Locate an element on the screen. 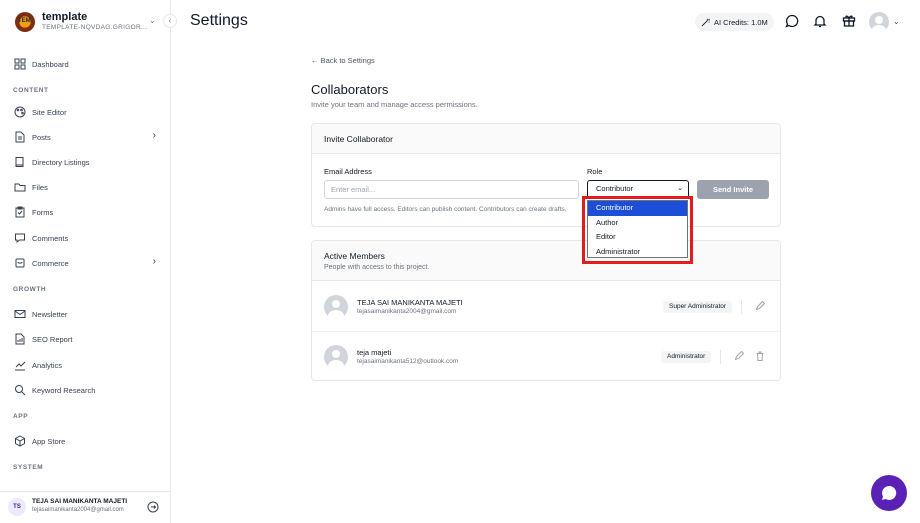  gift-icon is located at coordinates (849, 20).